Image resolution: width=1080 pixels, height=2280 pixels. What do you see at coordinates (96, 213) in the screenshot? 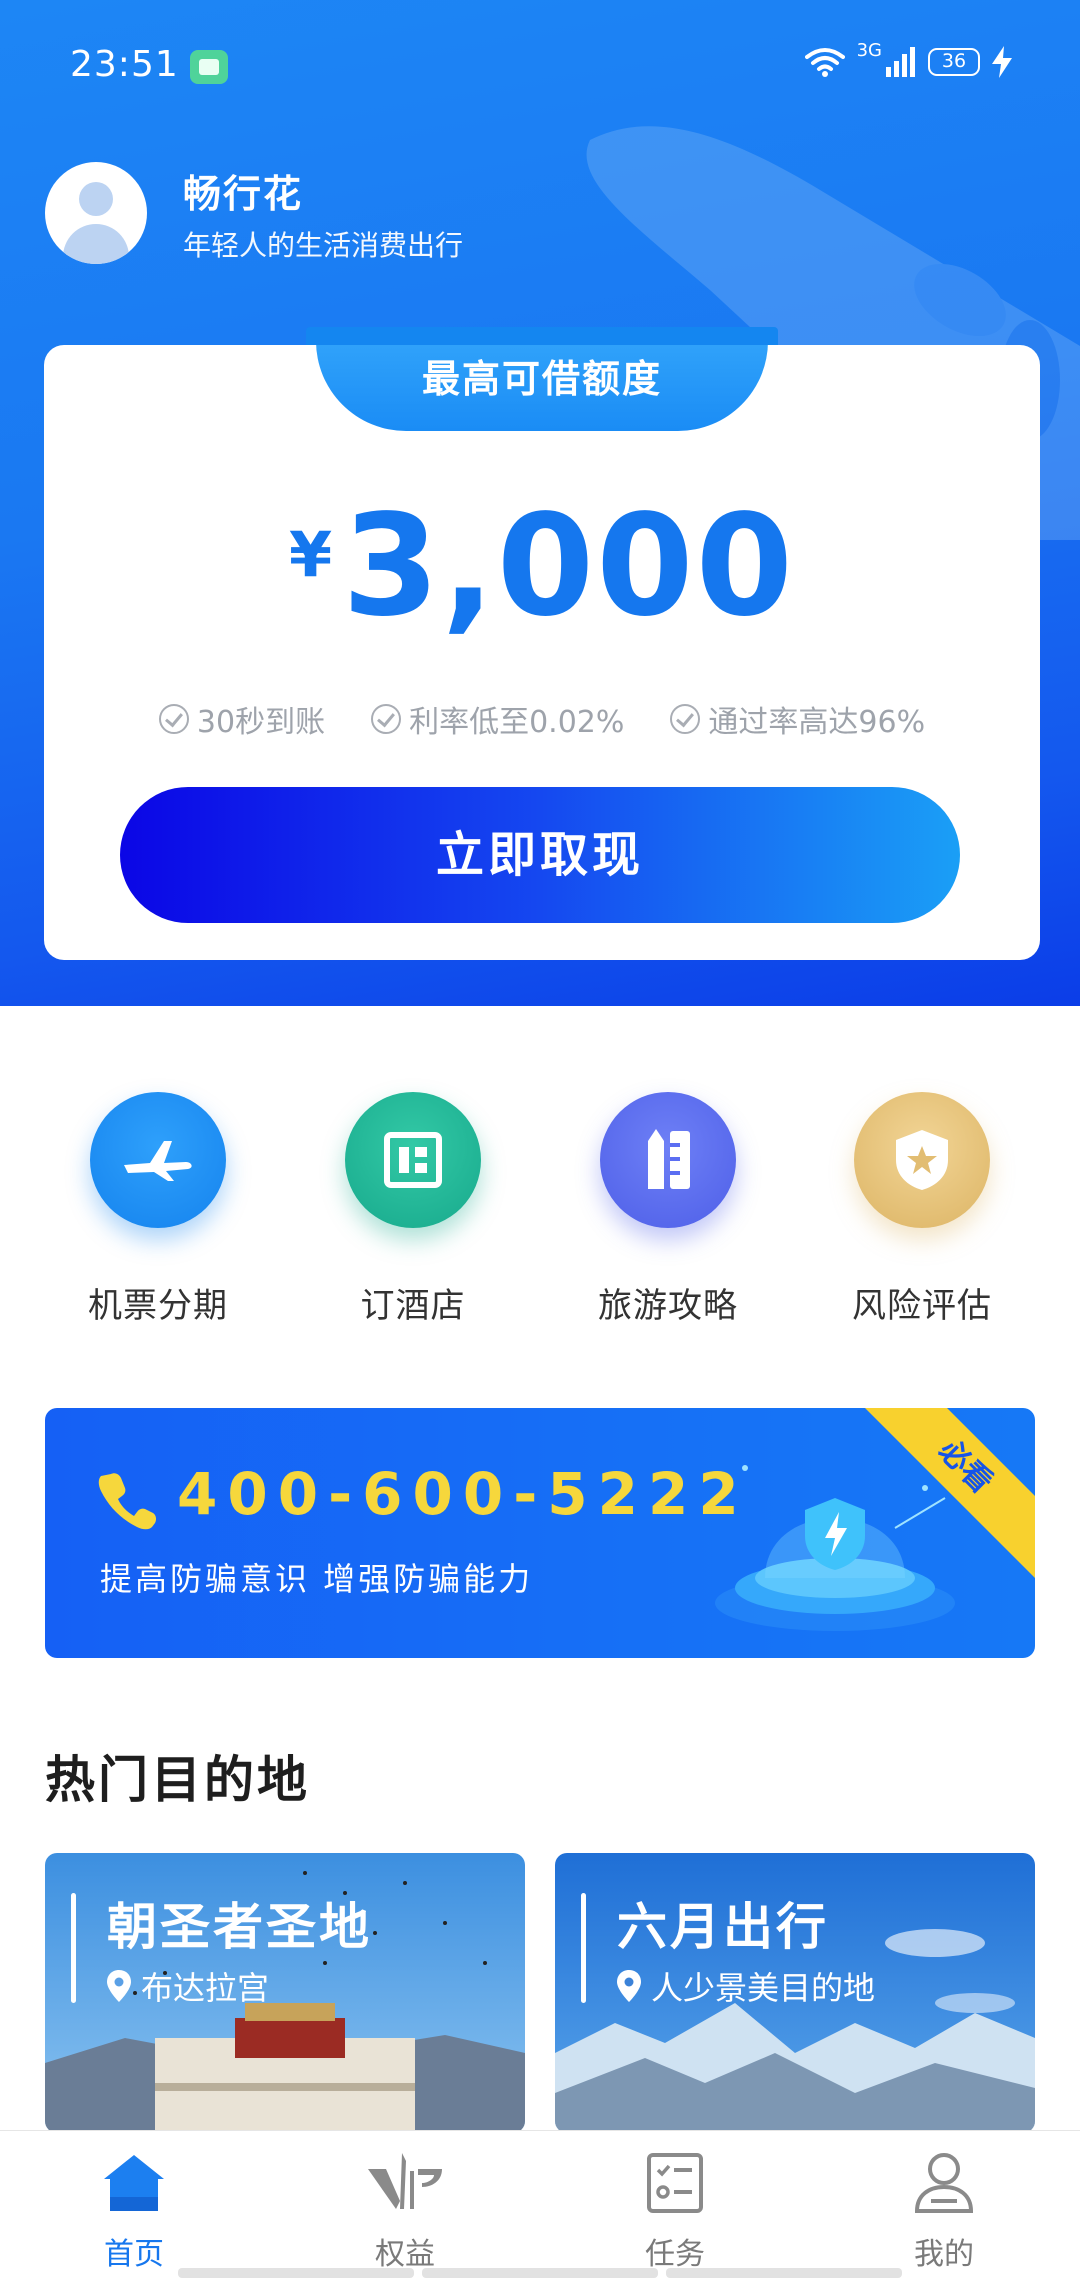
I see `avatar` at bounding box center [96, 213].